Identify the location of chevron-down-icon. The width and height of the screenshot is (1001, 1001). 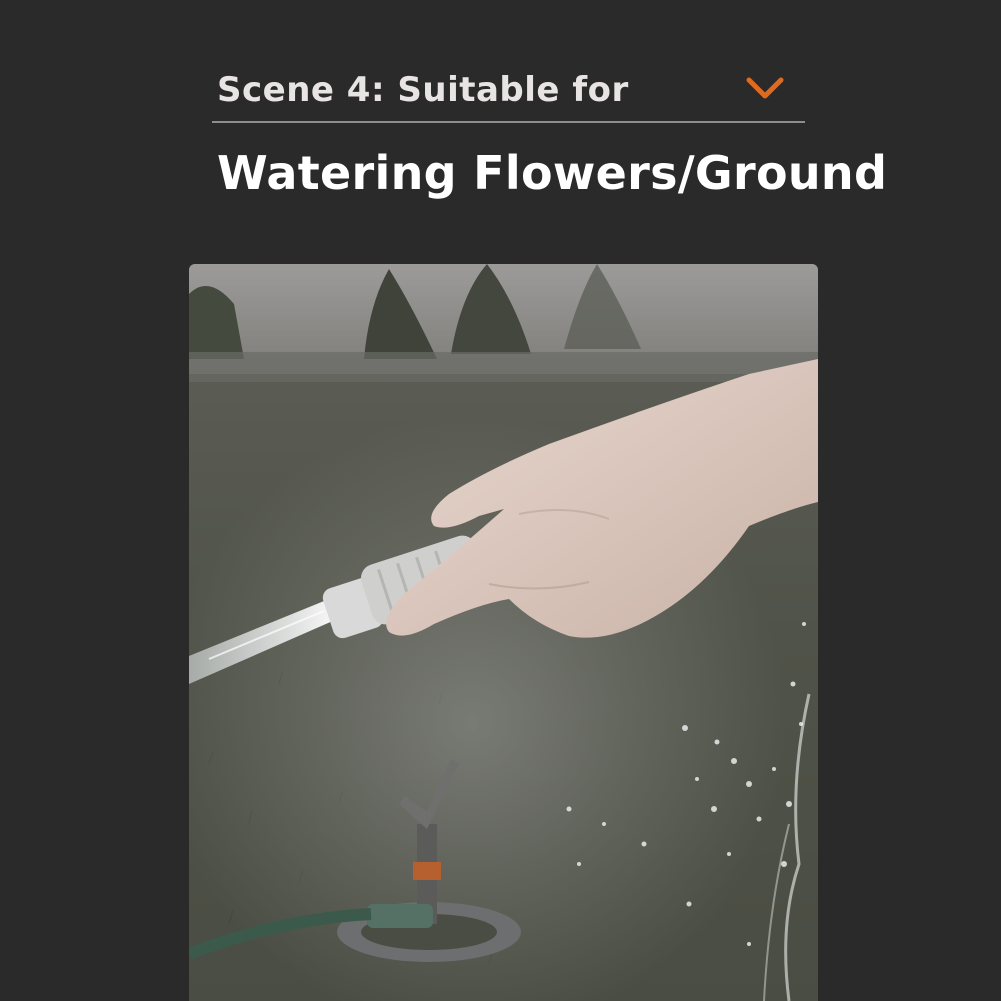
(765, 89).